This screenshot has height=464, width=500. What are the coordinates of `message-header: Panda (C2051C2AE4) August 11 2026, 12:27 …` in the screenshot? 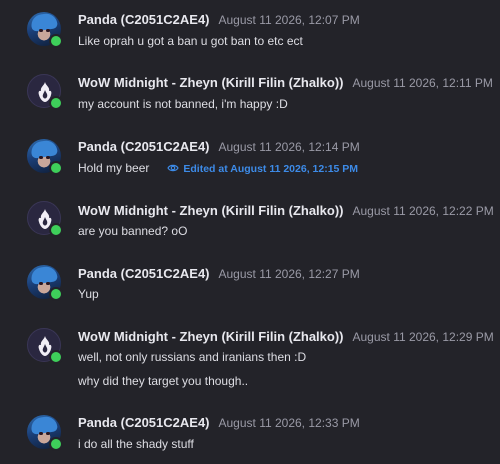 It's located at (219, 274).